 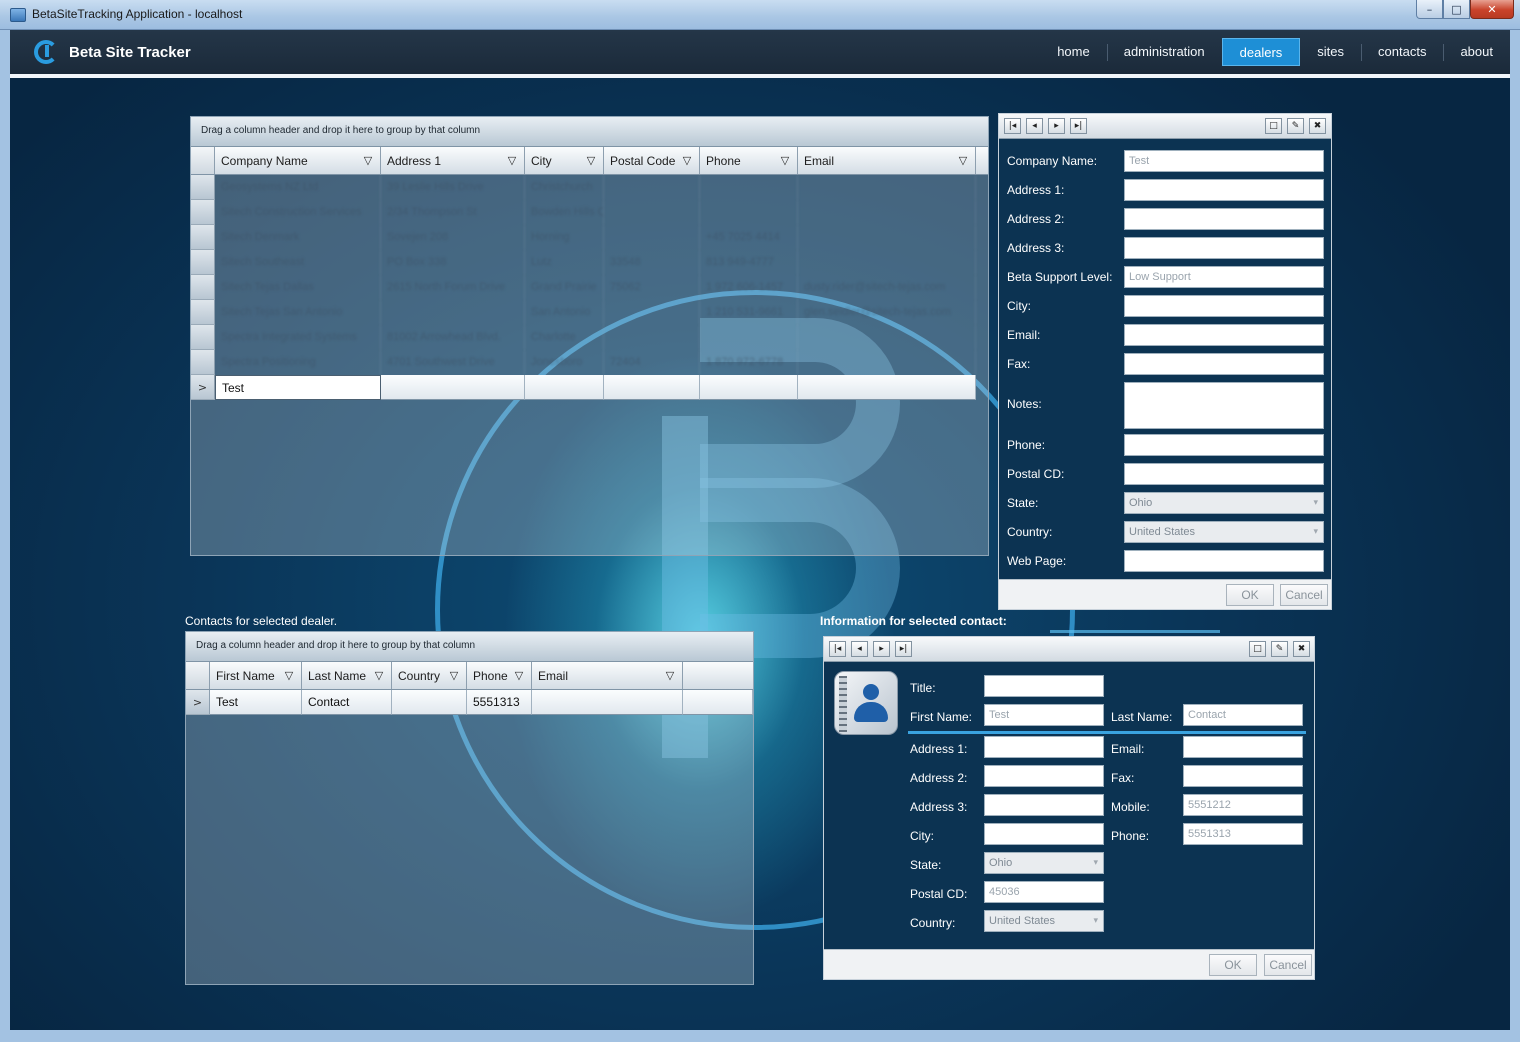 What do you see at coordinates (298, 337) in the screenshot?
I see `table-cell: Spectra Integrated Systems` at bounding box center [298, 337].